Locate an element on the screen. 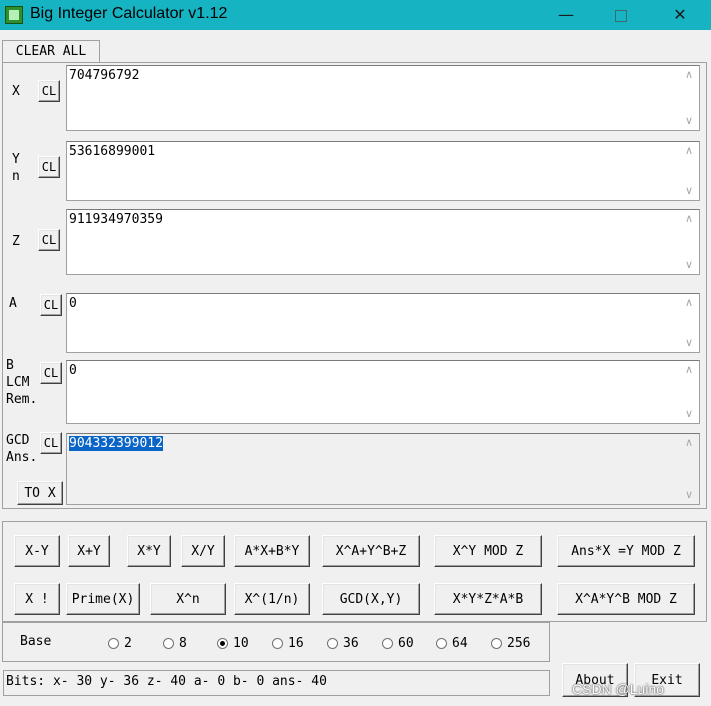 Image resolution: width=711 pixels, height=706 pixels. x-label: X is located at coordinates (16, 91).